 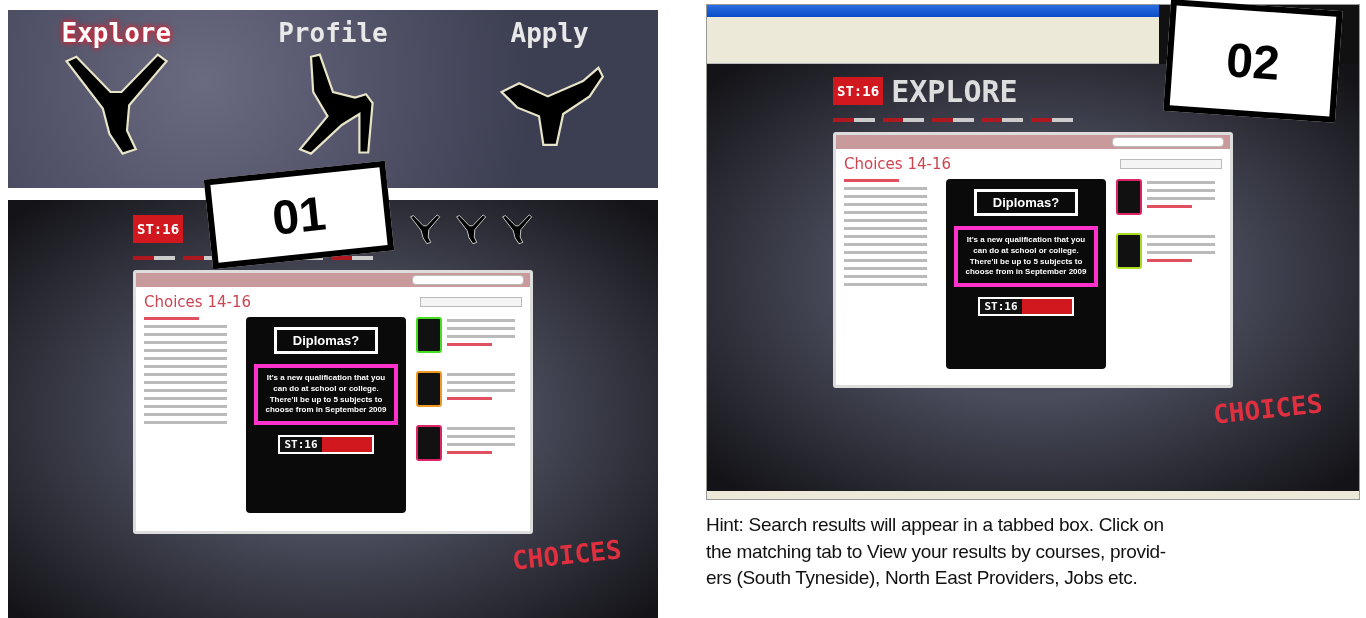 What do you see at coordinates (936, 552) in the screenshot?
I see `hint-text: Hint: Search results will appear in a tabbed box. Click on the matching tab to View your results by courses, provid- ers (South Tyneside), North East Providers, Jobs etc.` at bounding box center [936, 552].